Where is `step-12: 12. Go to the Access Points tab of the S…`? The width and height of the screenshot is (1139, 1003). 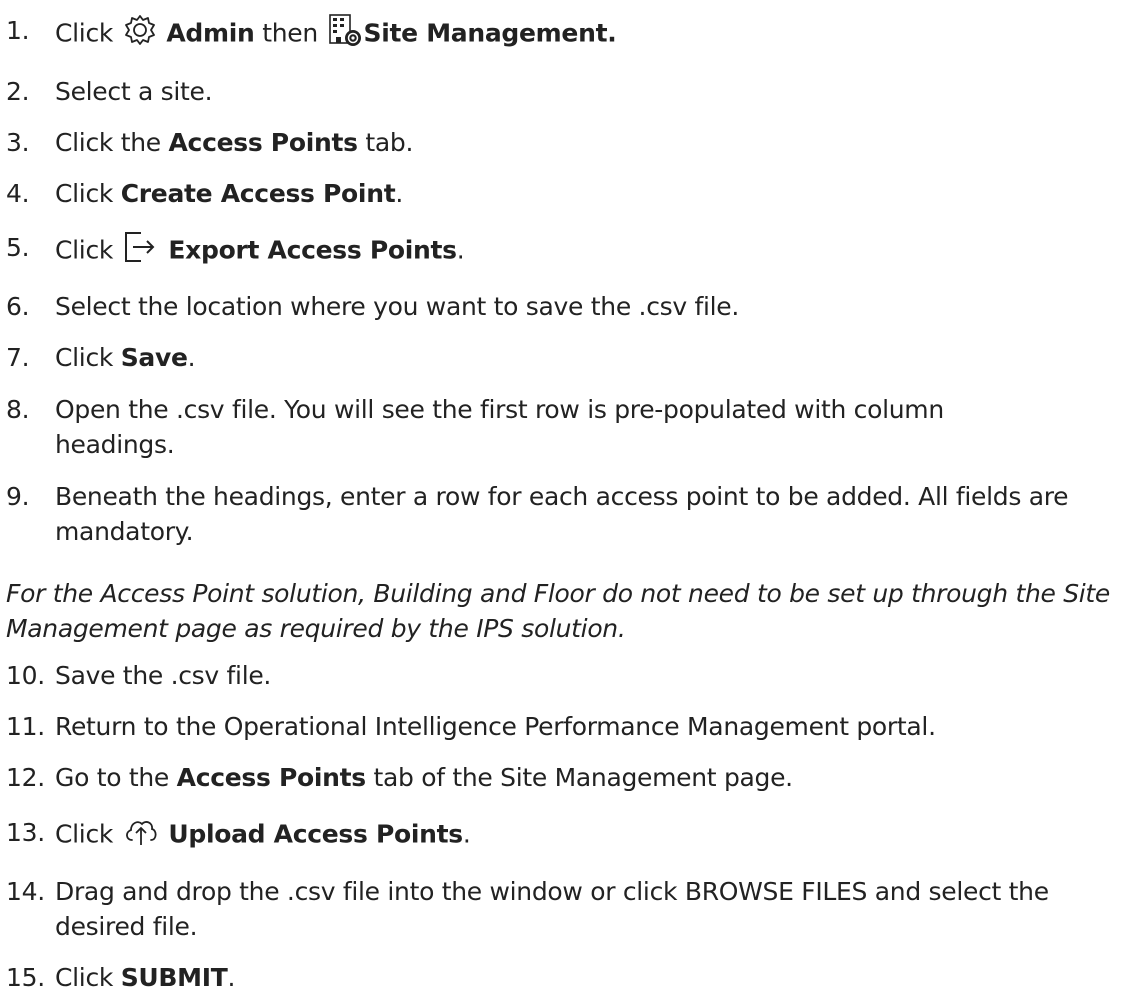
step-12: 12. Go to the Access Points tab of the S… is located at coordinates (569, 777).